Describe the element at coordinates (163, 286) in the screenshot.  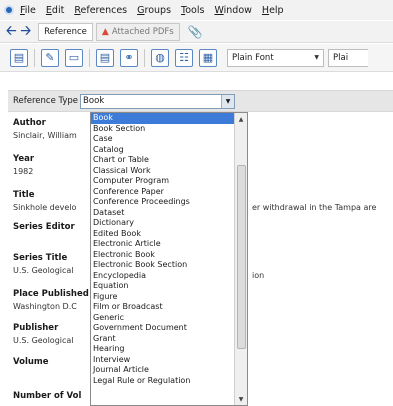
I see `dropdown-option: Equation` at that location.